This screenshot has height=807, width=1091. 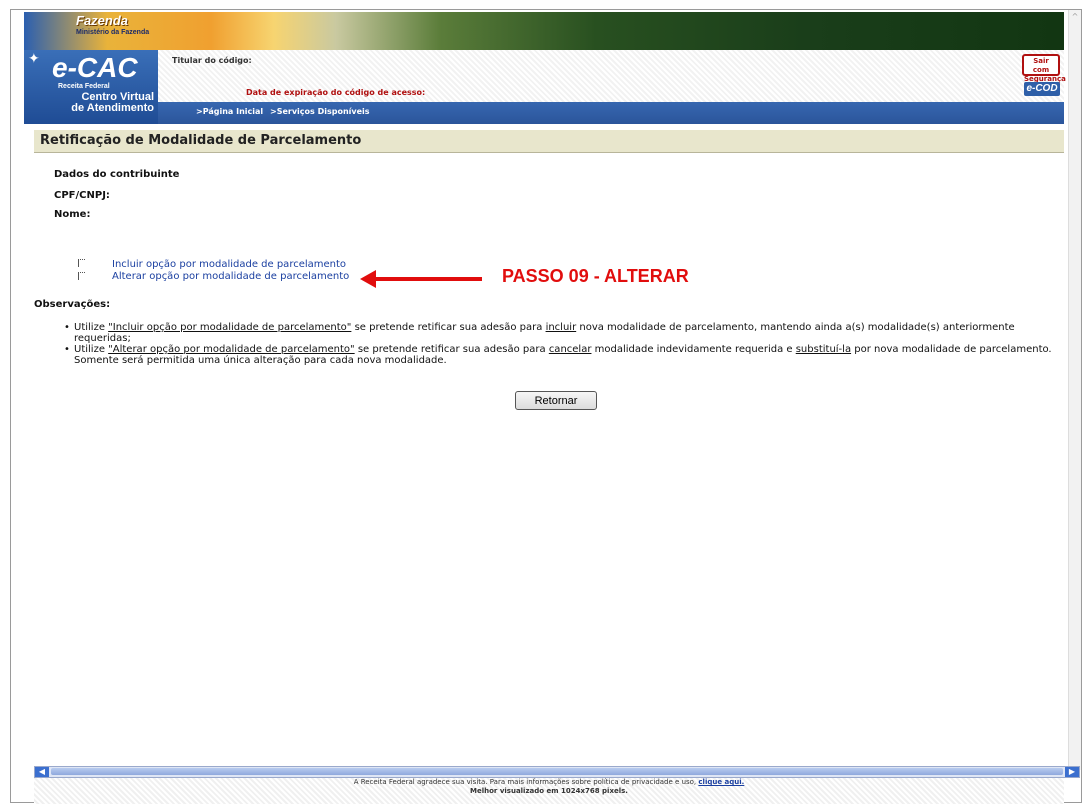 What do you see at coordinates (320, 111) in the screenshot?
I see `nav-servicos-disponiveis: >Serviços Disponíveis` at bounding box center [320, 111].